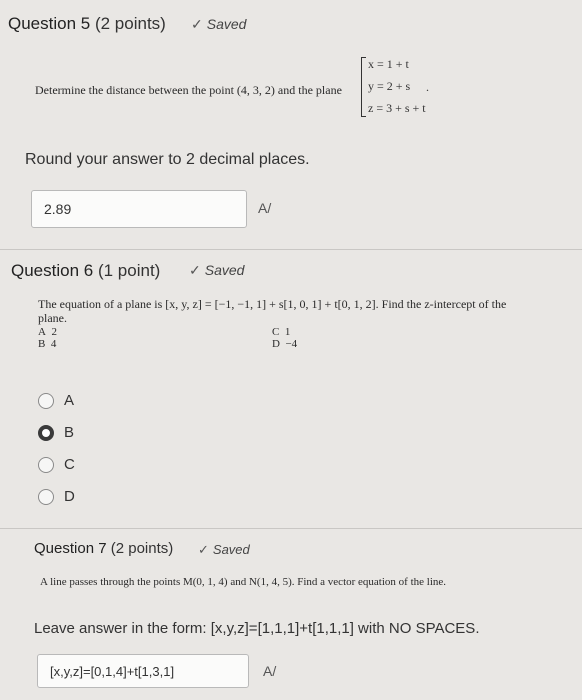  I want to click on question-7-saved-status: ✓ Saved, so click(224, 550).